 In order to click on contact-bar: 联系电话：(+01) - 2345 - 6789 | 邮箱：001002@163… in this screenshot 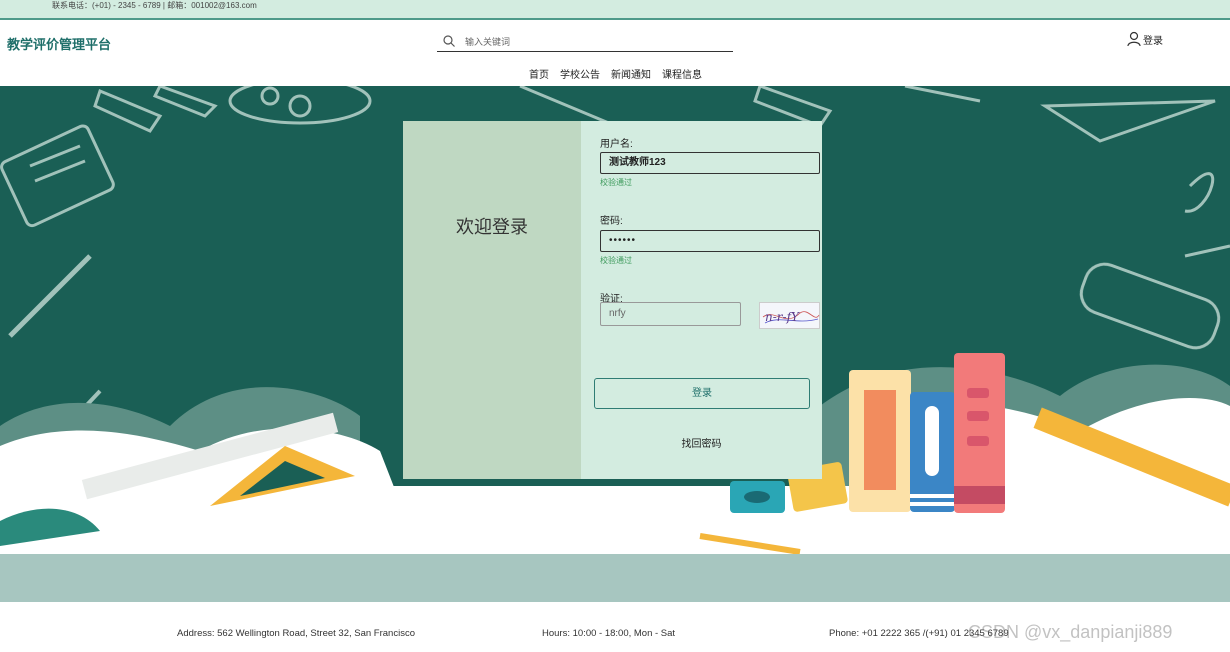, I will do `click(615, 10)`.